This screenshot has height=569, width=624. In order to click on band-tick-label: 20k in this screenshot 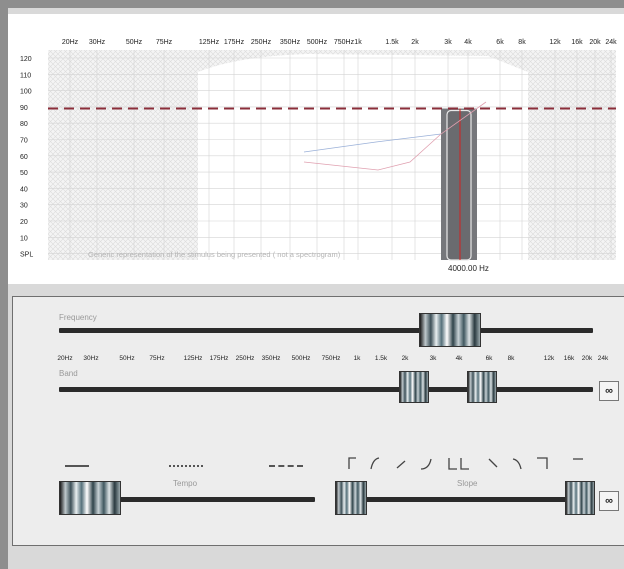, I will do `click(587, 358)`.